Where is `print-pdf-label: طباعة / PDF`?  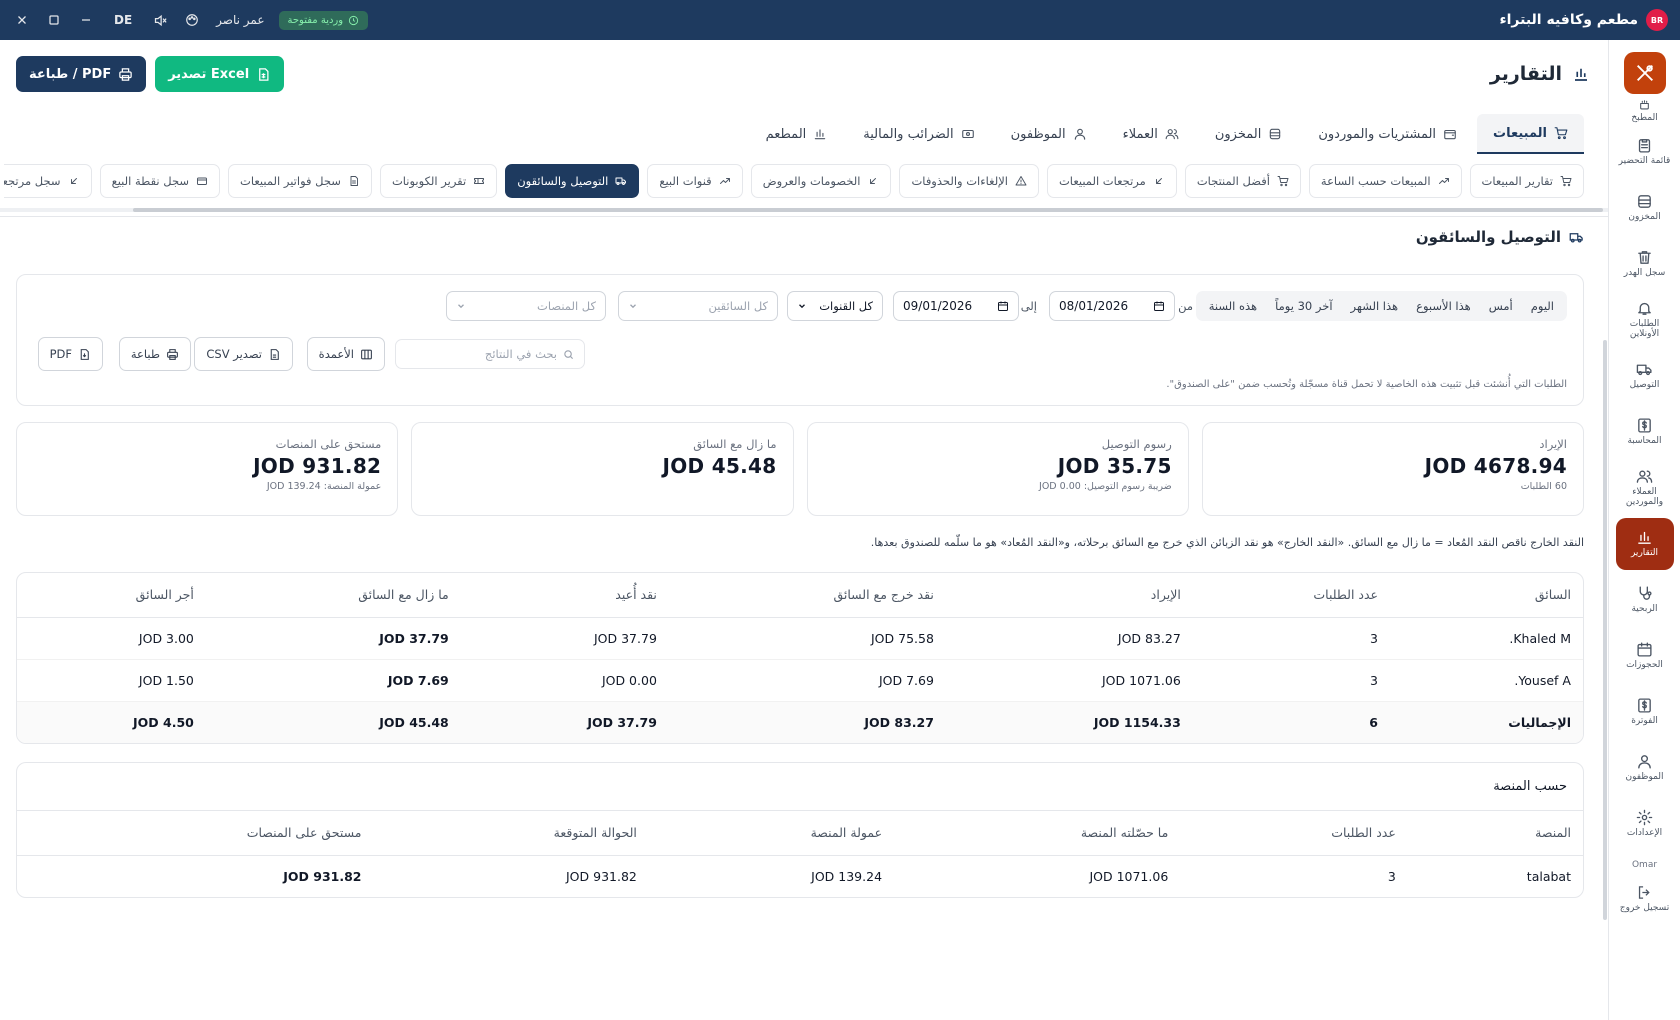
print-pdf-label: طباعة / PDF is located at coordinates (70, 74).